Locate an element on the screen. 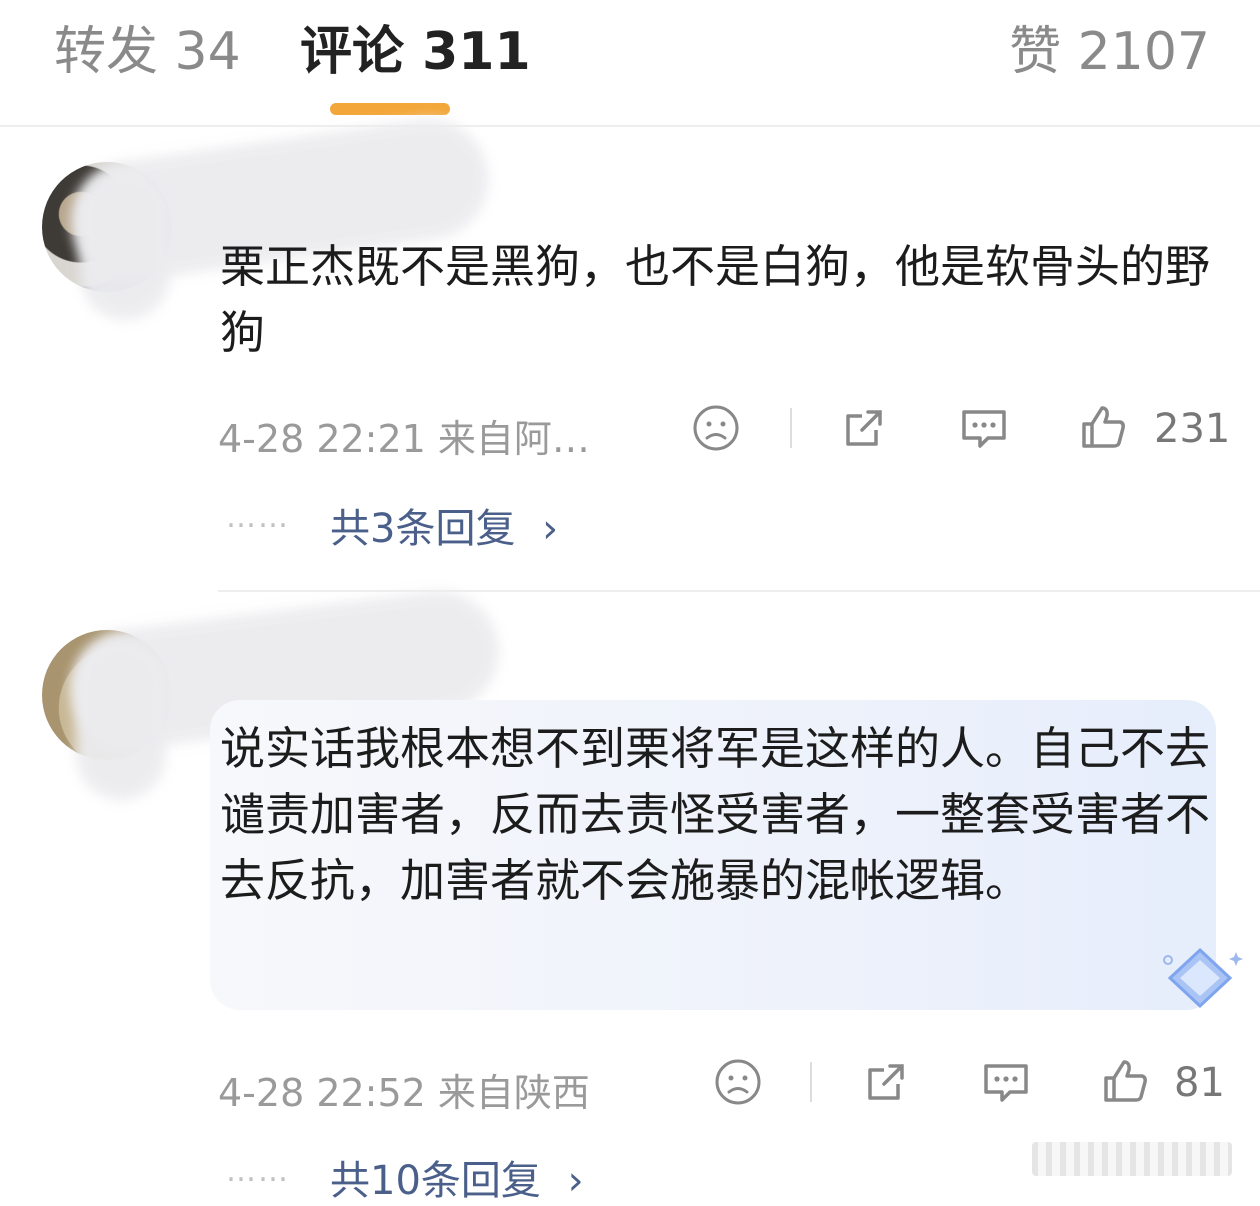  view-replies-link: 共10条回复 › is located at coordinates (457, 1177).